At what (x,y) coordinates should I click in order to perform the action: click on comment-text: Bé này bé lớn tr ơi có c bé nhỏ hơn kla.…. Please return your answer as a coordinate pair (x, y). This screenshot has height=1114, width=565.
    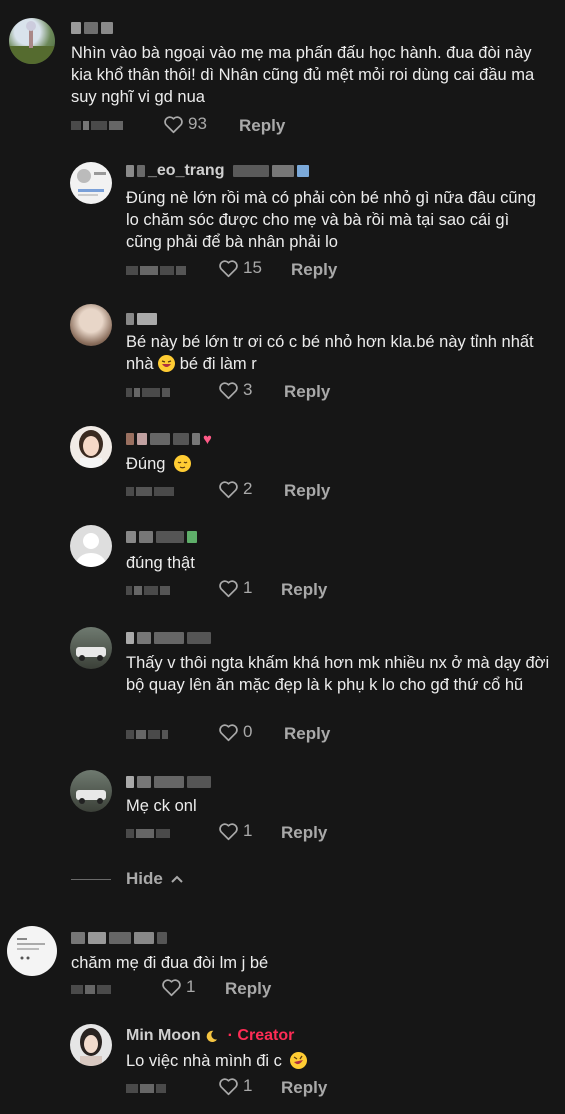
    Looking at the image, I should click on (330, 353).